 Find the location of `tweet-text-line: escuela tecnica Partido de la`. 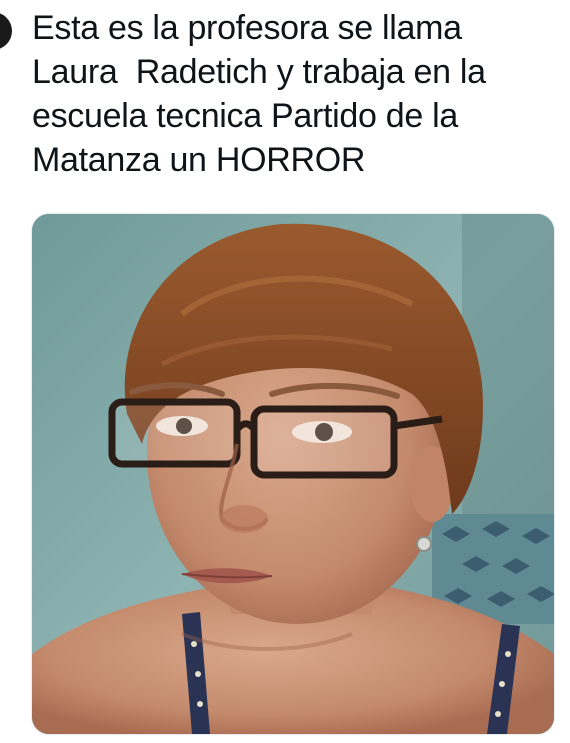

tweet-text-line: escuela tecnica Partido de la is located at coordinates (245, 116).